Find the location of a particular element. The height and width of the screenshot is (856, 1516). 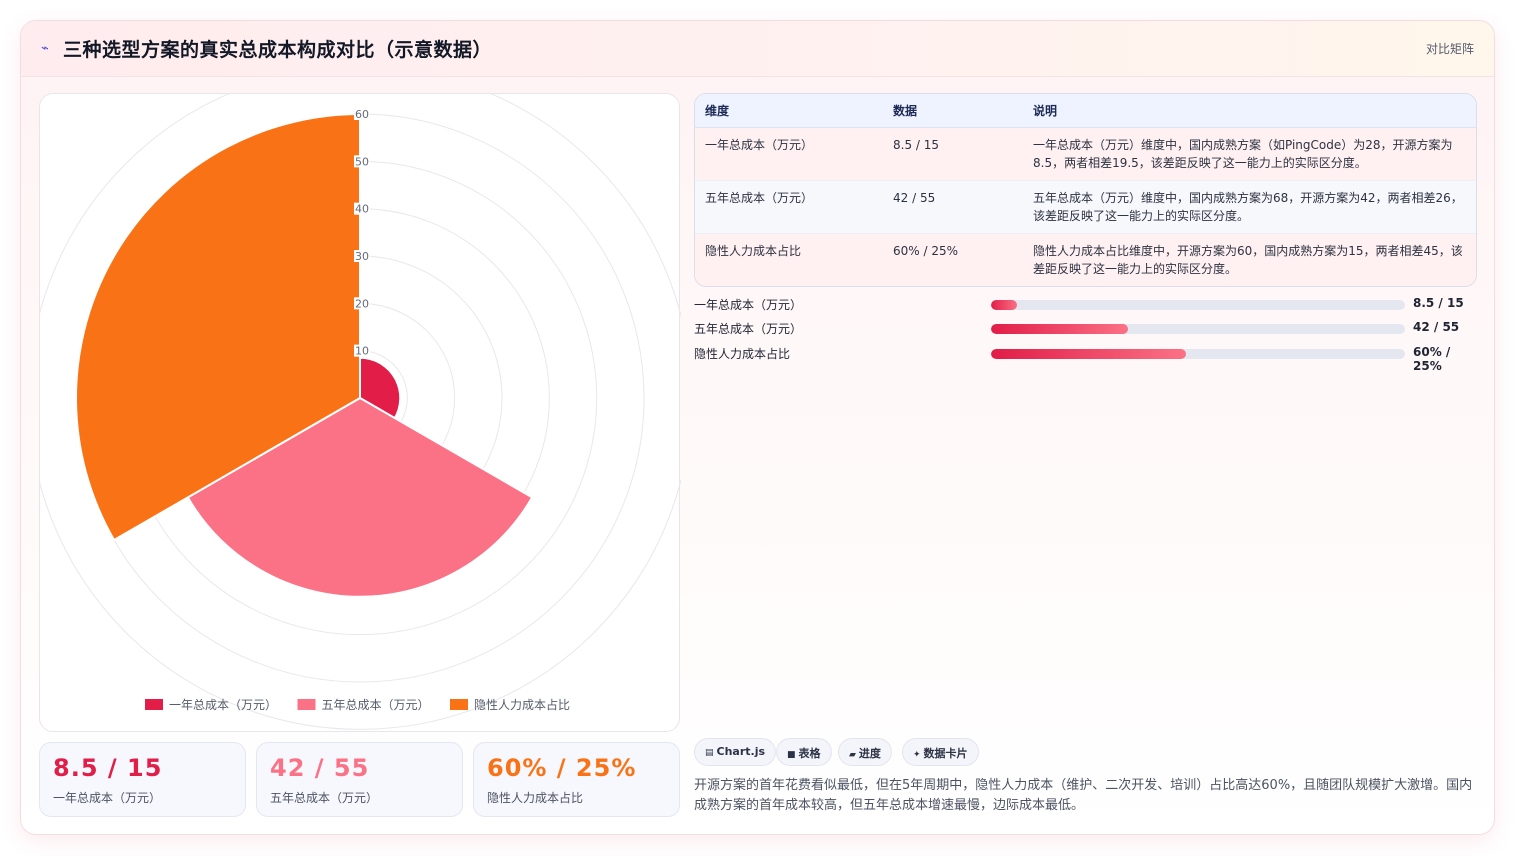

chip-label: 数据卡片 is located at coordinates (945, 753).